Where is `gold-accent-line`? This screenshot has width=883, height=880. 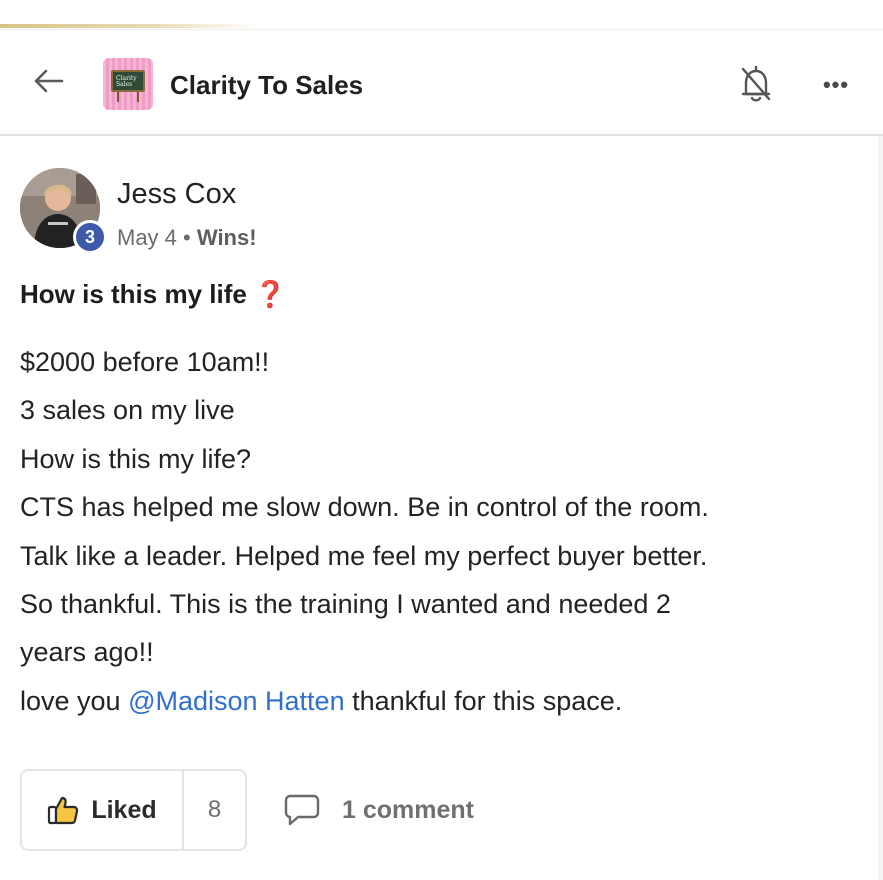 gold-accent-line is located at coordinates (130, 26).